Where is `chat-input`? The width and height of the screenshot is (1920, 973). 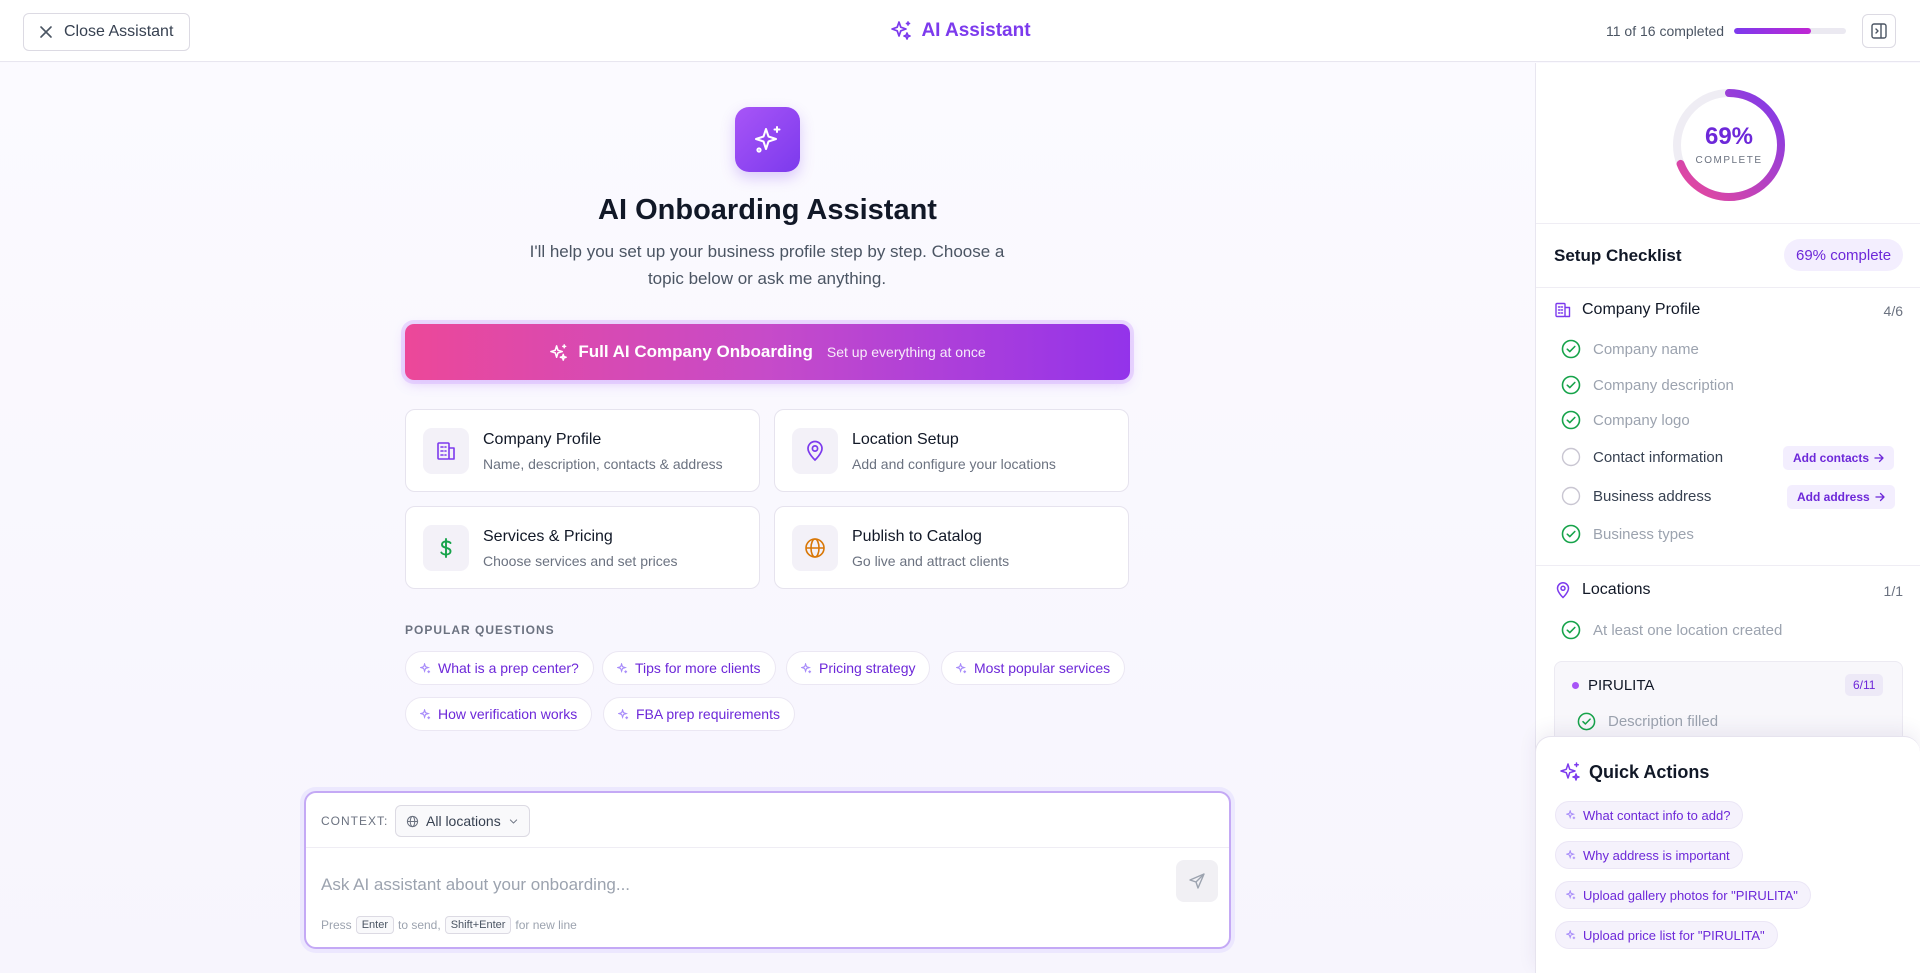
chat-input is located at coordinates (731, 885).